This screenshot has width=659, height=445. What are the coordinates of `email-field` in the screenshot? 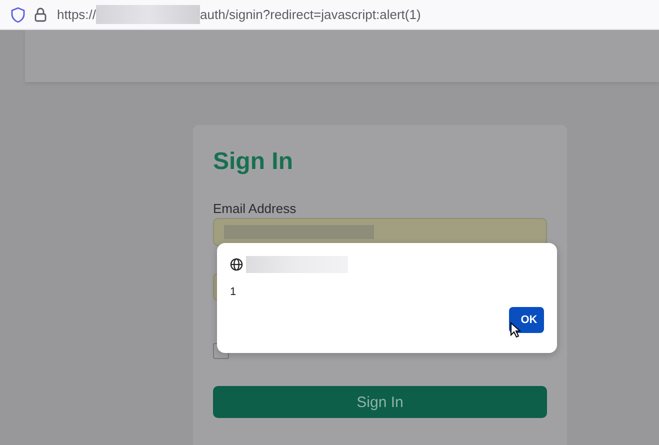 It's located at (380, 232).